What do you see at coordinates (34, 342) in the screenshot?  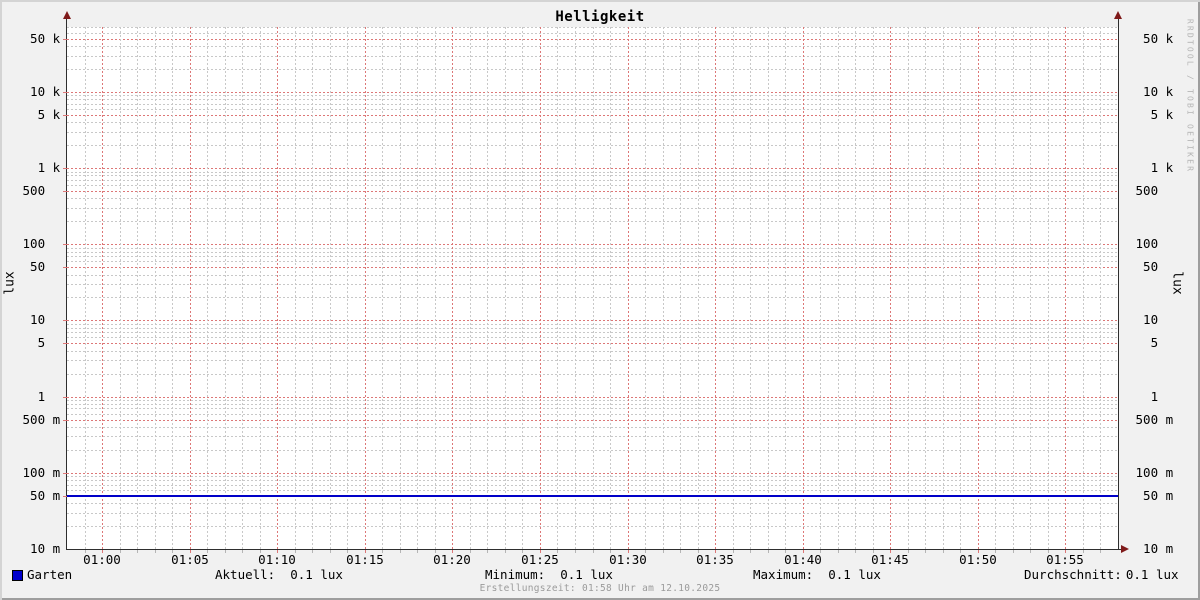 I see `y-axis-label: 5` at bounding box center [34, 342].